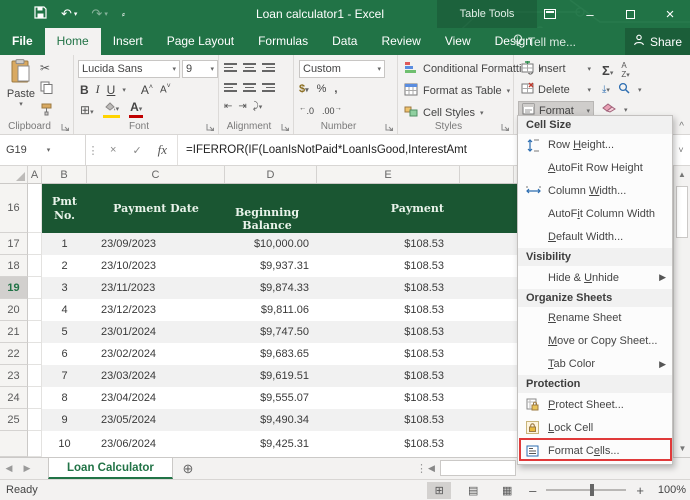 This screenshot has width=690, height=500. What do you see at coordinates (457, 90) in the screenshot?
I see `format-as-table-button: Format as Table ▾` at bounding box center [457, 90].